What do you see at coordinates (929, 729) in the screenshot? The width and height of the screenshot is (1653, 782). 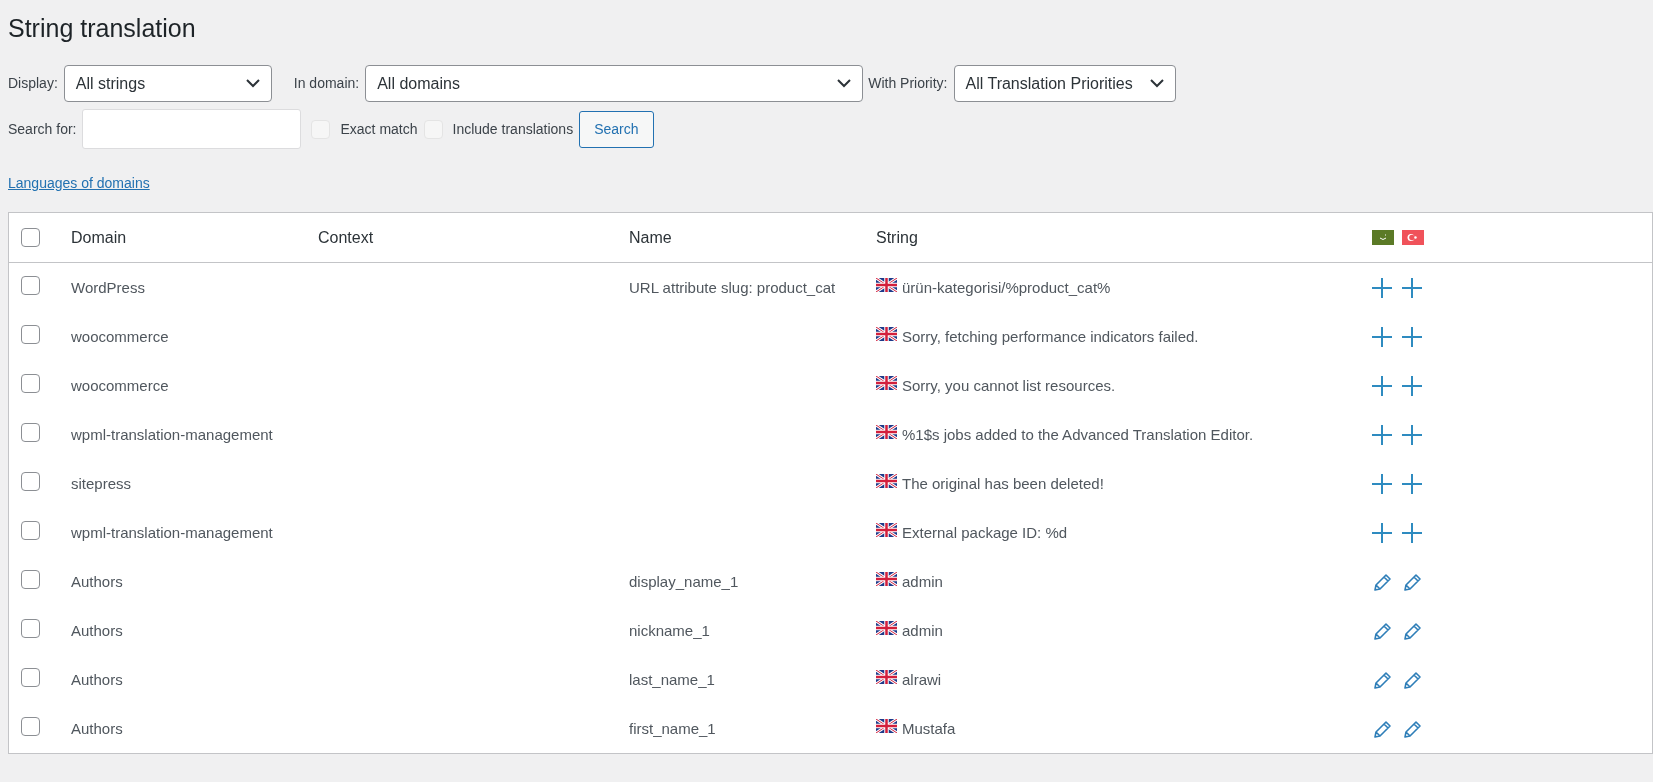 I see `string-text: Mustafa` at bounding box center [929, 729].